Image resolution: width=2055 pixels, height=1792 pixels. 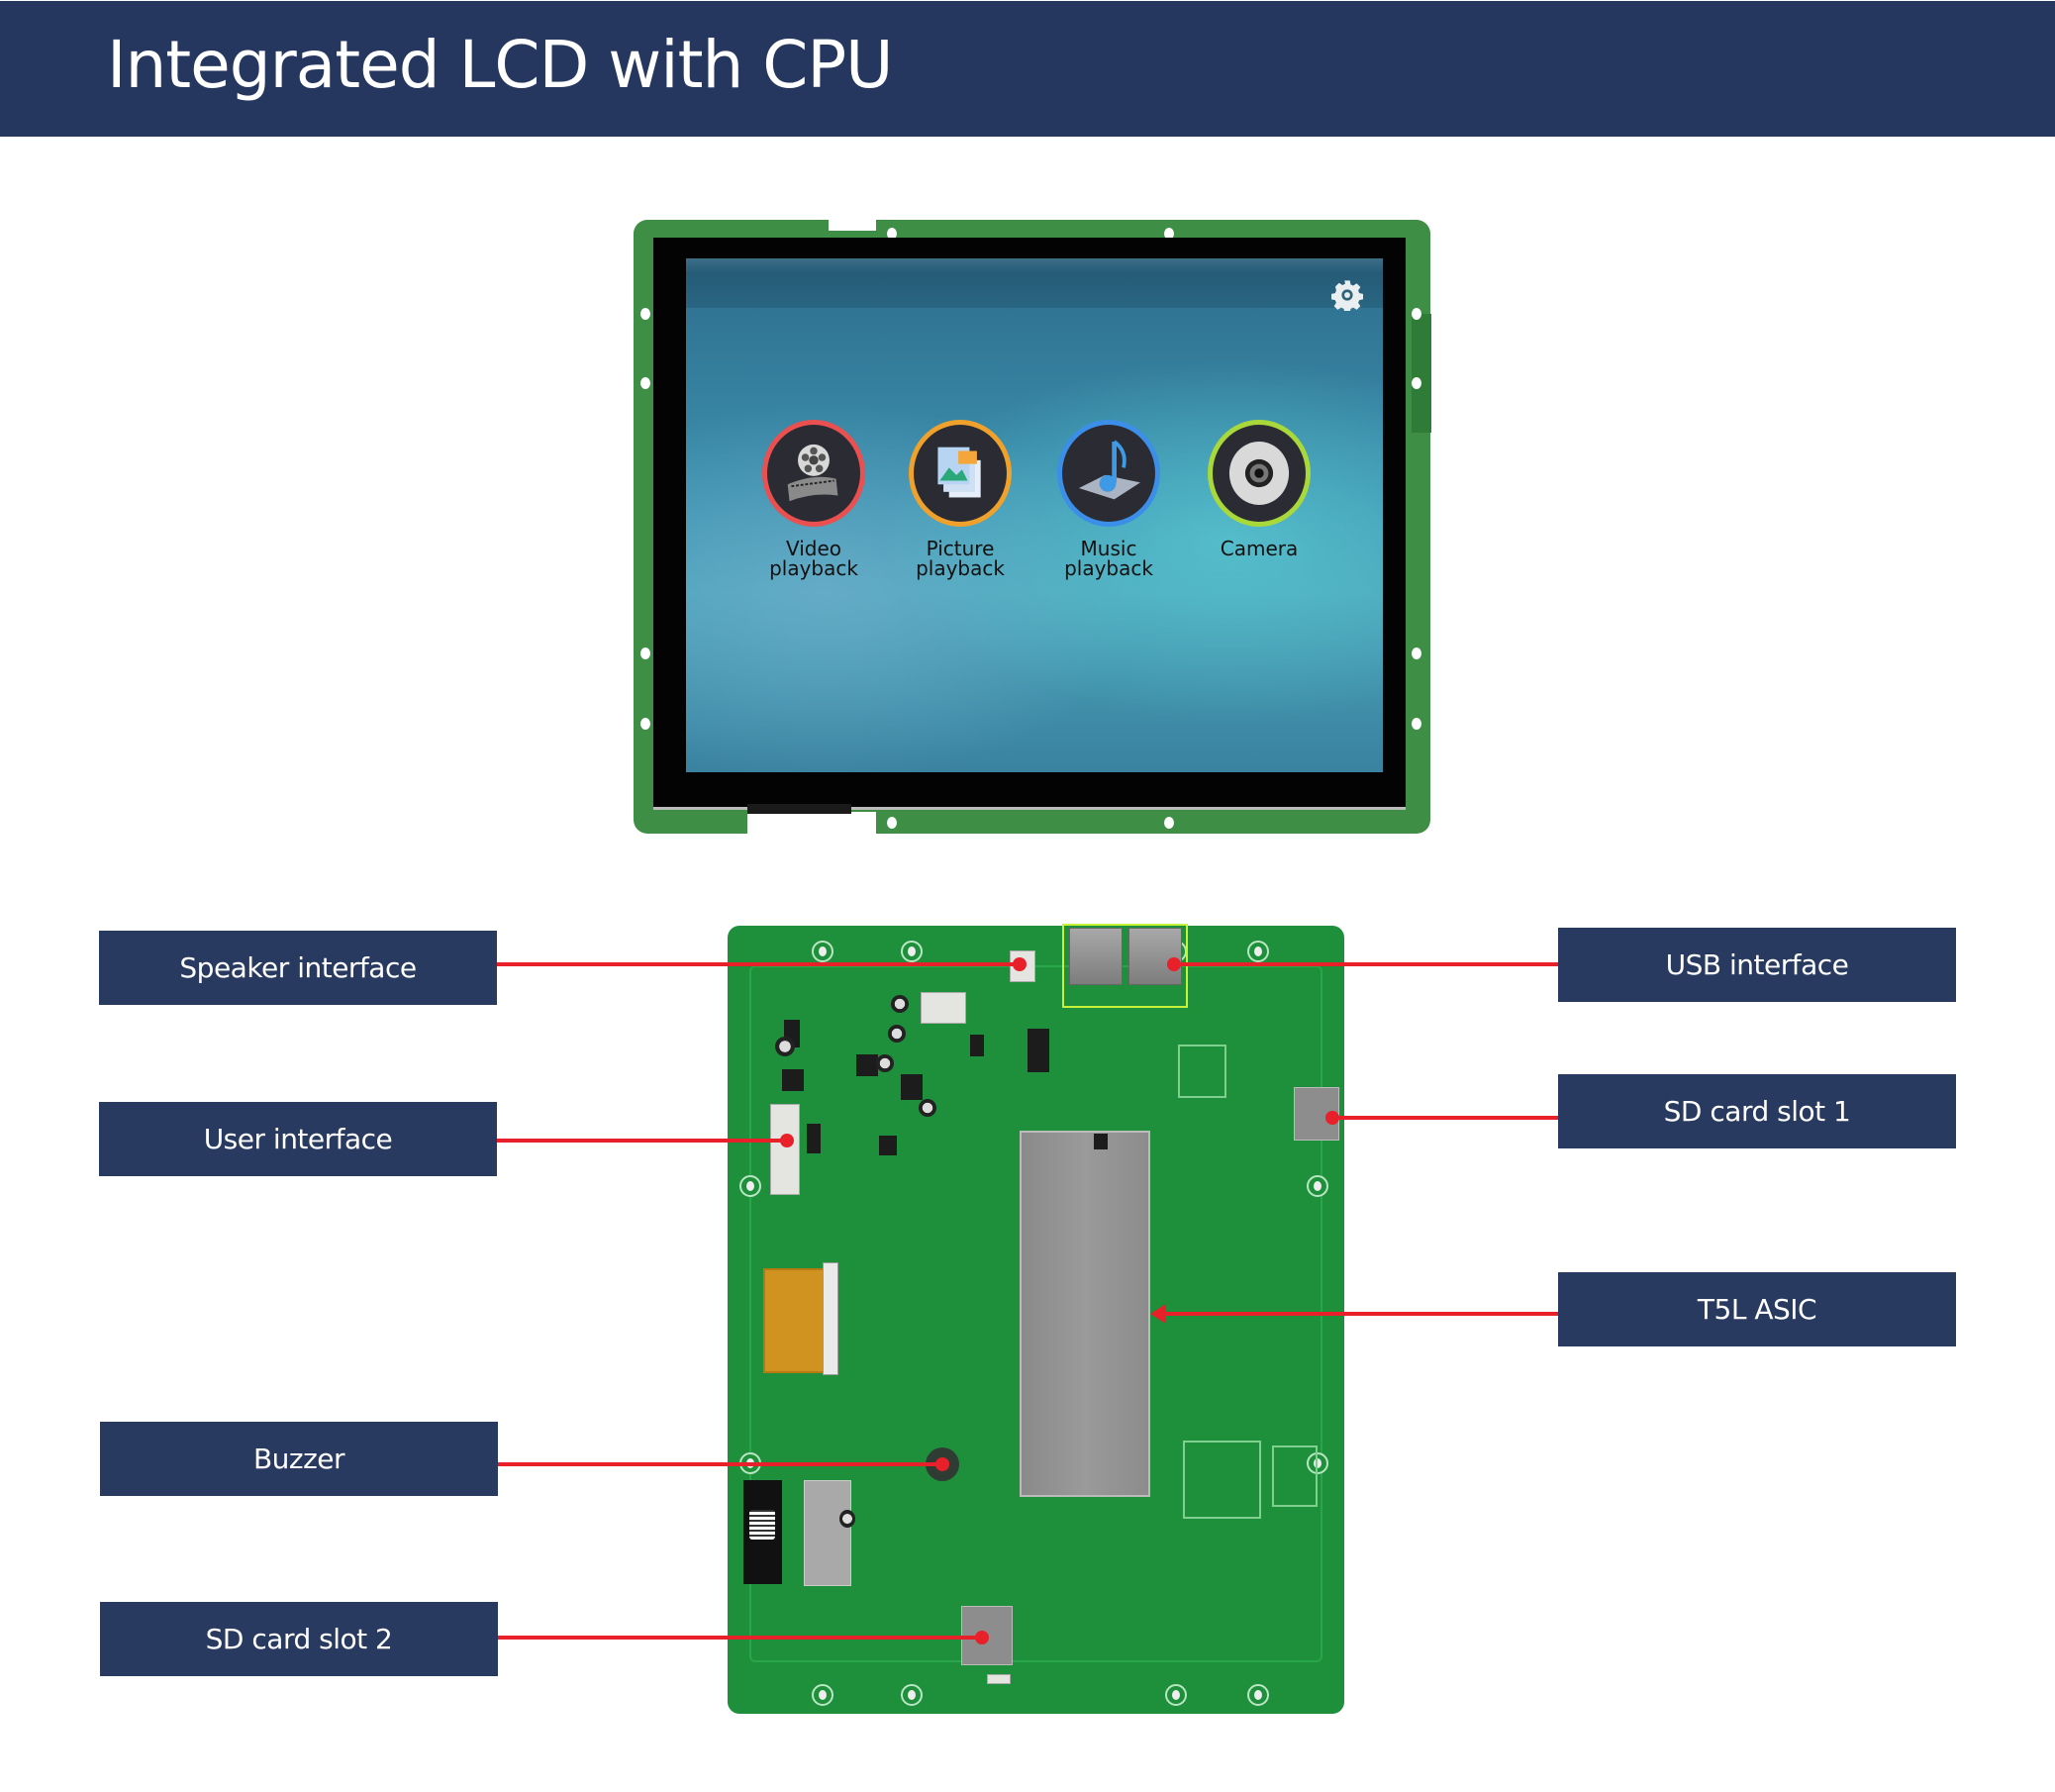 I want to click on callout-usb-interface: USB interface, so click(x=1757, y=965).